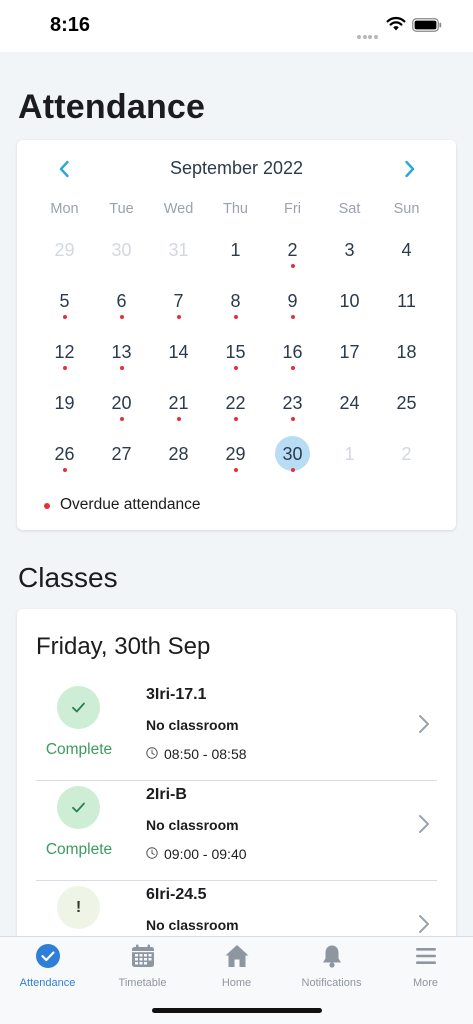  Describe the element at coordinates (236, 967) in the screenshot. I see `tab-home: Home` at that location.